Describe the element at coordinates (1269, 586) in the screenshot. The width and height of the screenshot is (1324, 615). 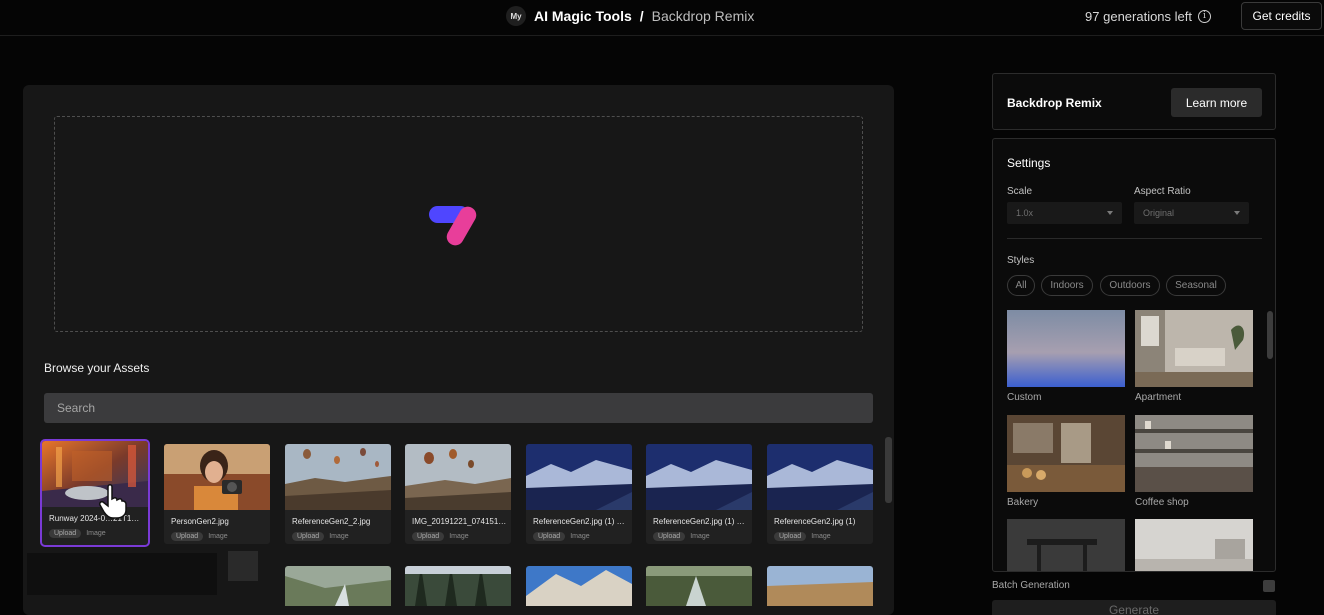
I see `batch-generation-toggle` at that location.